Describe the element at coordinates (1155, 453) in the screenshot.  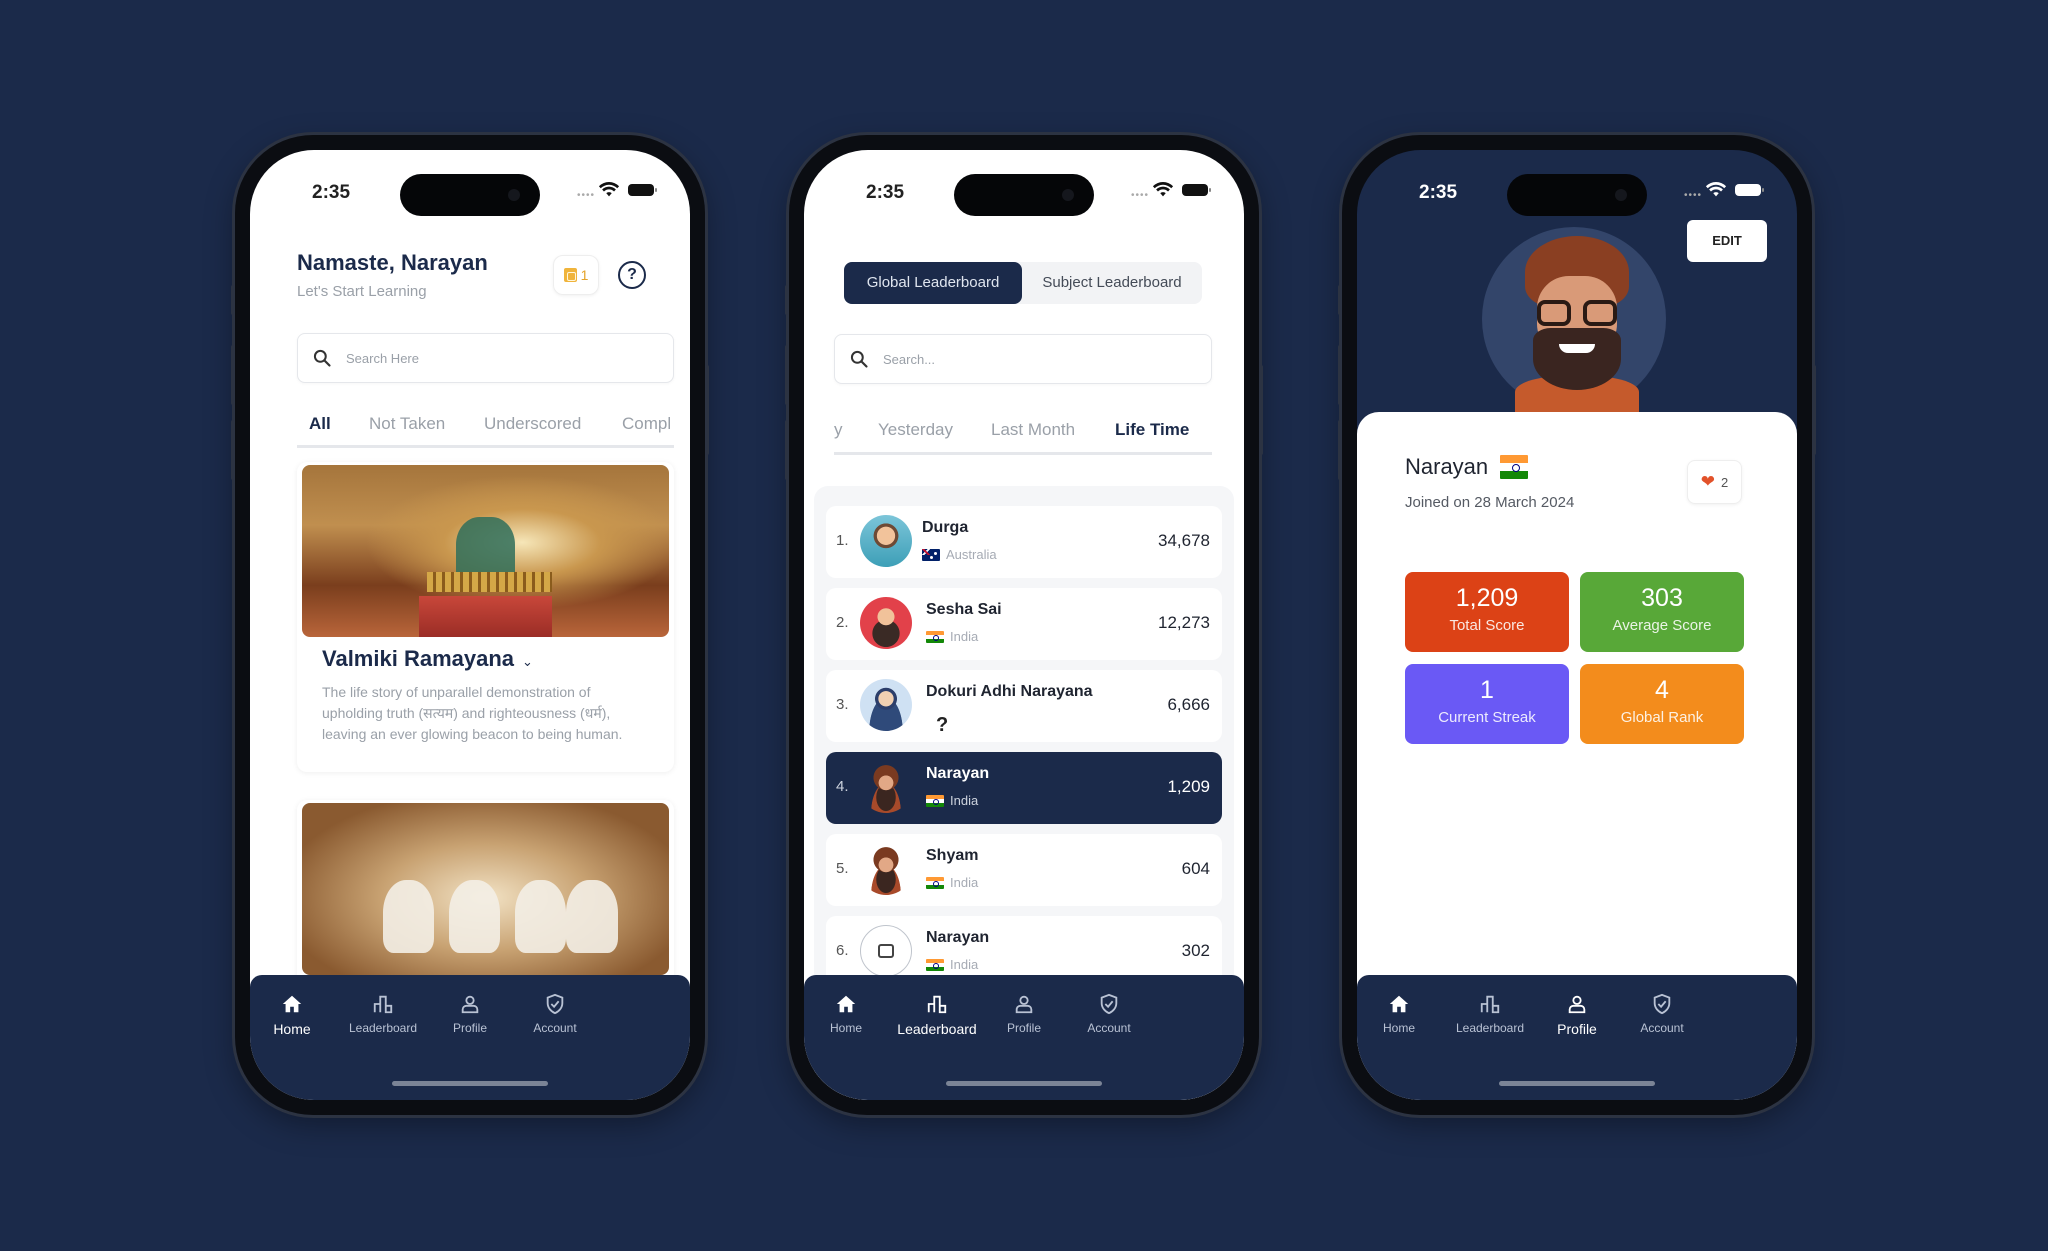
I see `active-tab-indicator` at that location.